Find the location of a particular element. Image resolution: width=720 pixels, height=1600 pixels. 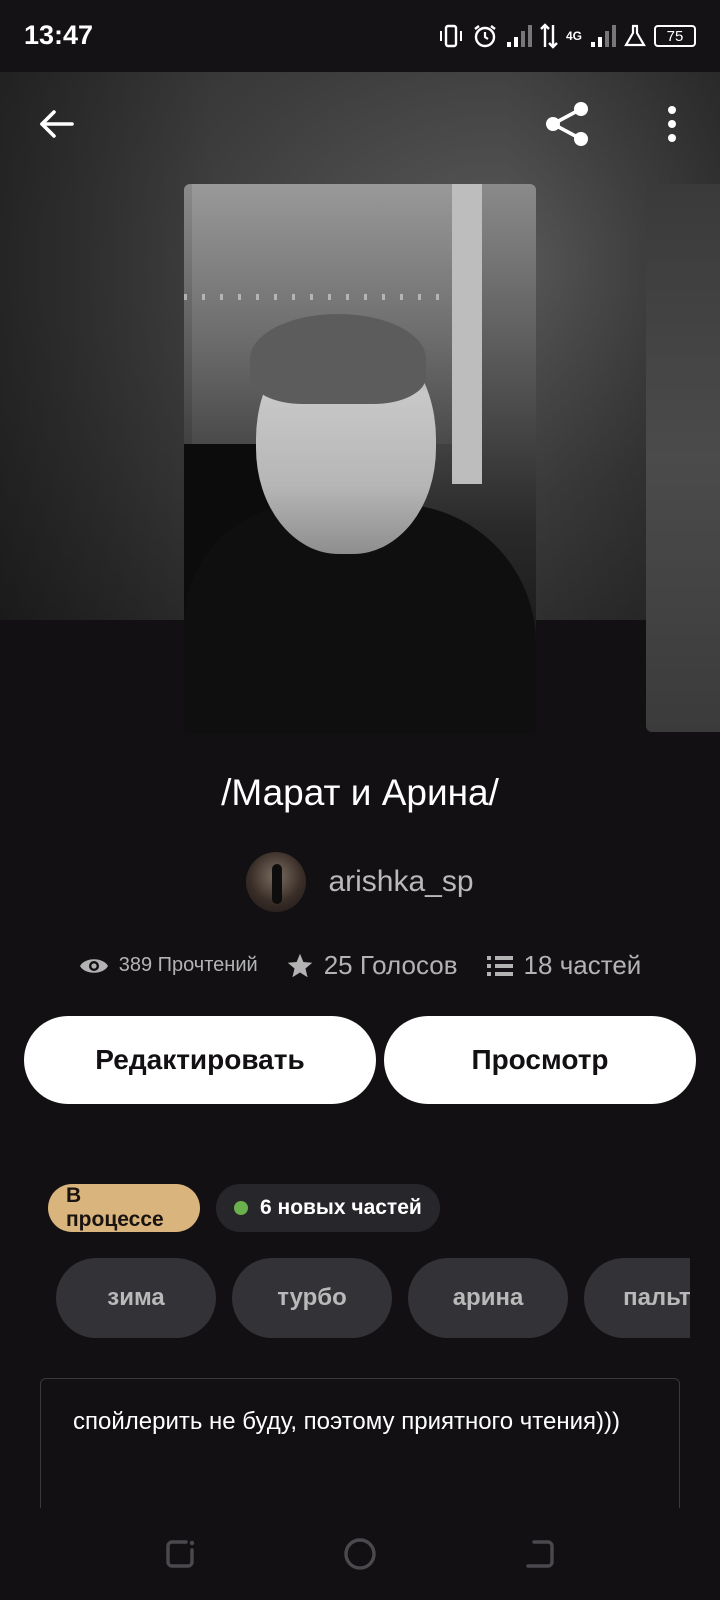

share-button is located at coordinates (568, 124).